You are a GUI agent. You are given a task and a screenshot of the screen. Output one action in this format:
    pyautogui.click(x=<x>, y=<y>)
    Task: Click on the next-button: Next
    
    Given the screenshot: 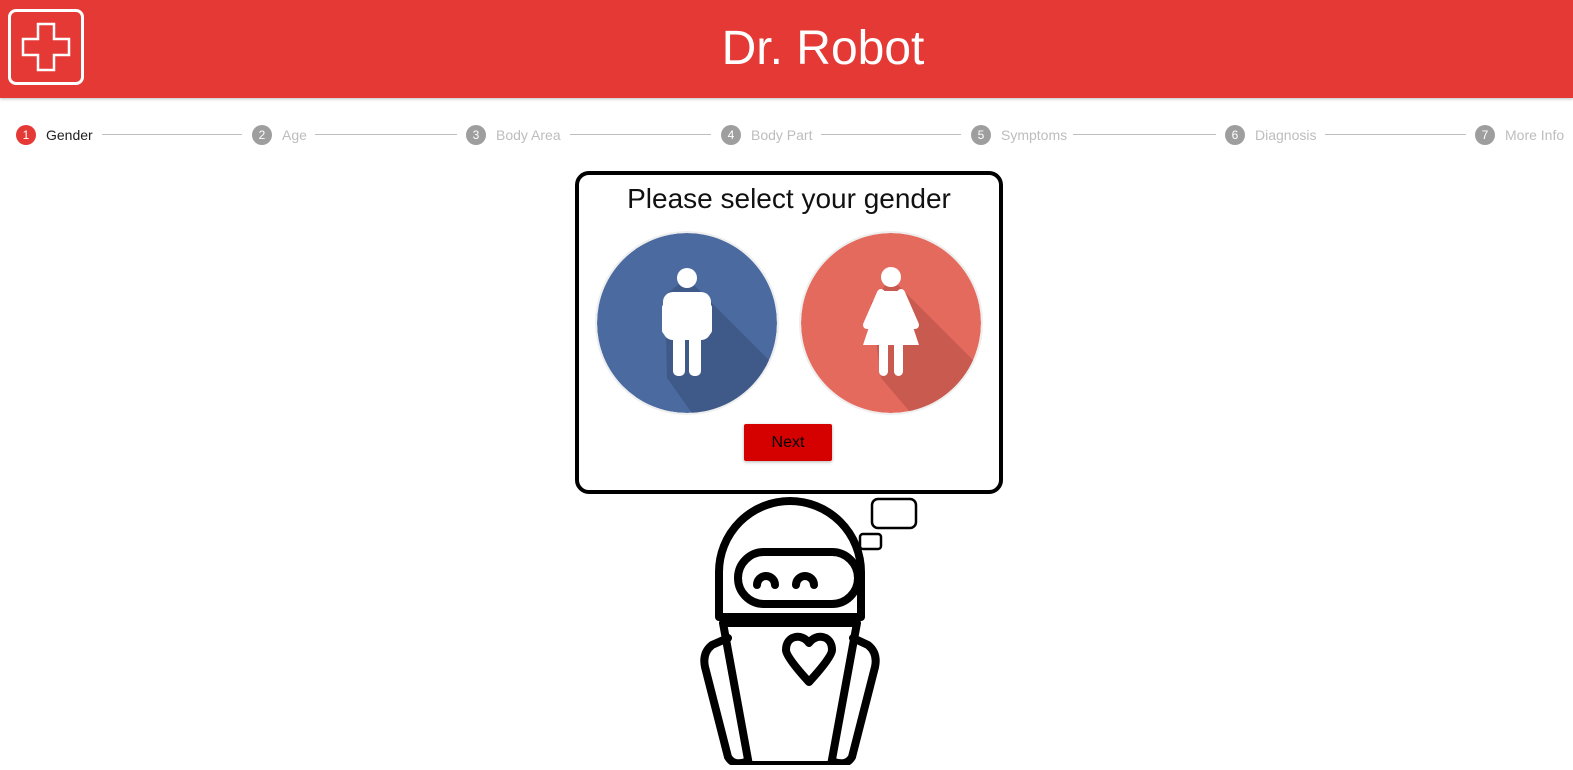 What is the action you would take?
    pyautogui.click(x=788, y=442)
    